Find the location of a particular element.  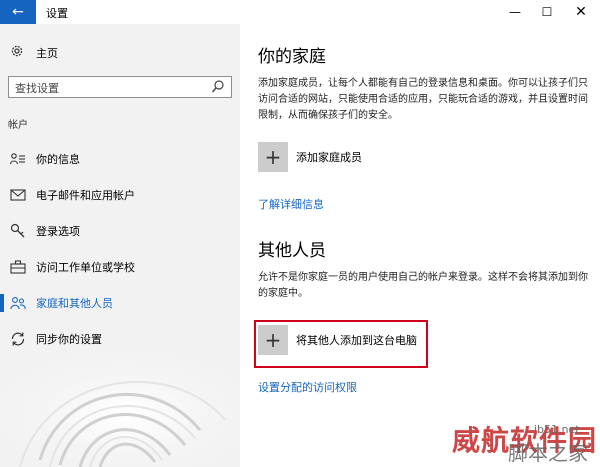

close-button: ✕ is located at coordinates (581, 12).